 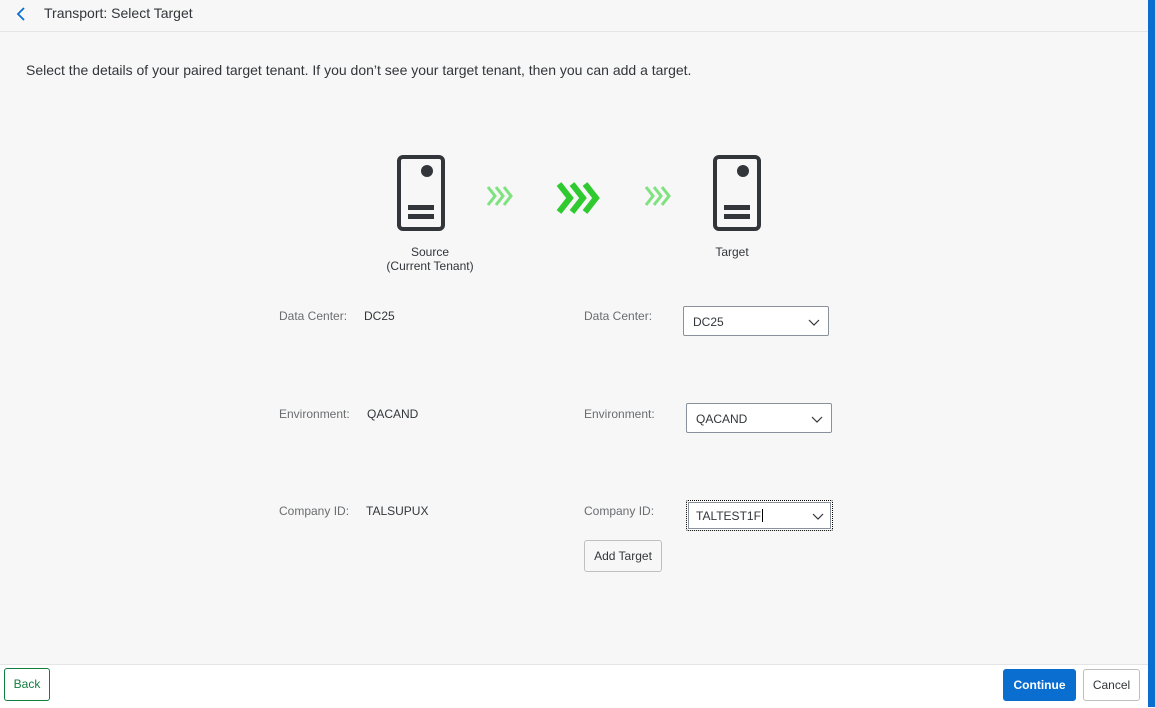 I want to click on chevron-left-icon, so click(x=22, y=14).